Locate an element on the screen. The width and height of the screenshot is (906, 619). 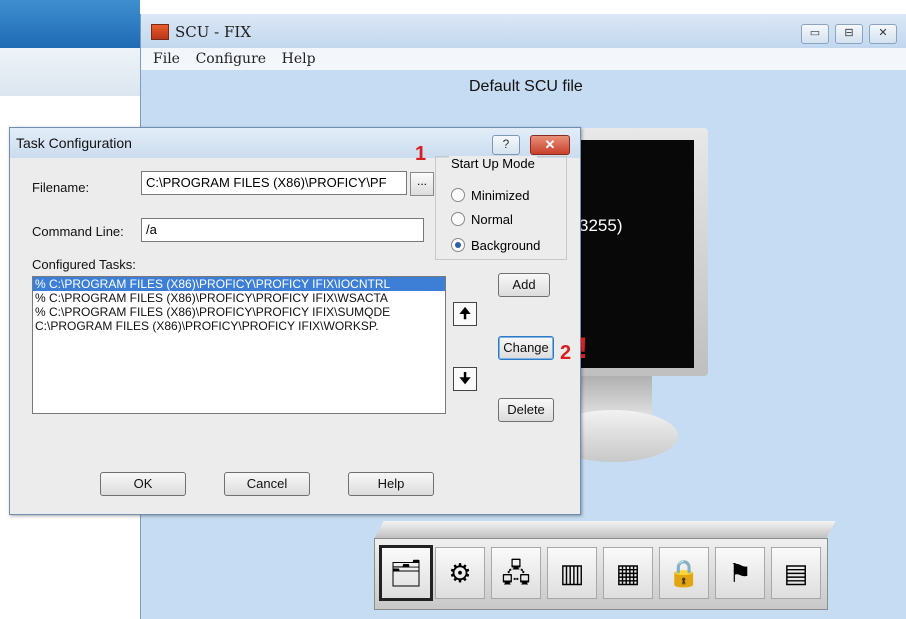
move-down-button: 🠋 is located at coordinates (465, 379).